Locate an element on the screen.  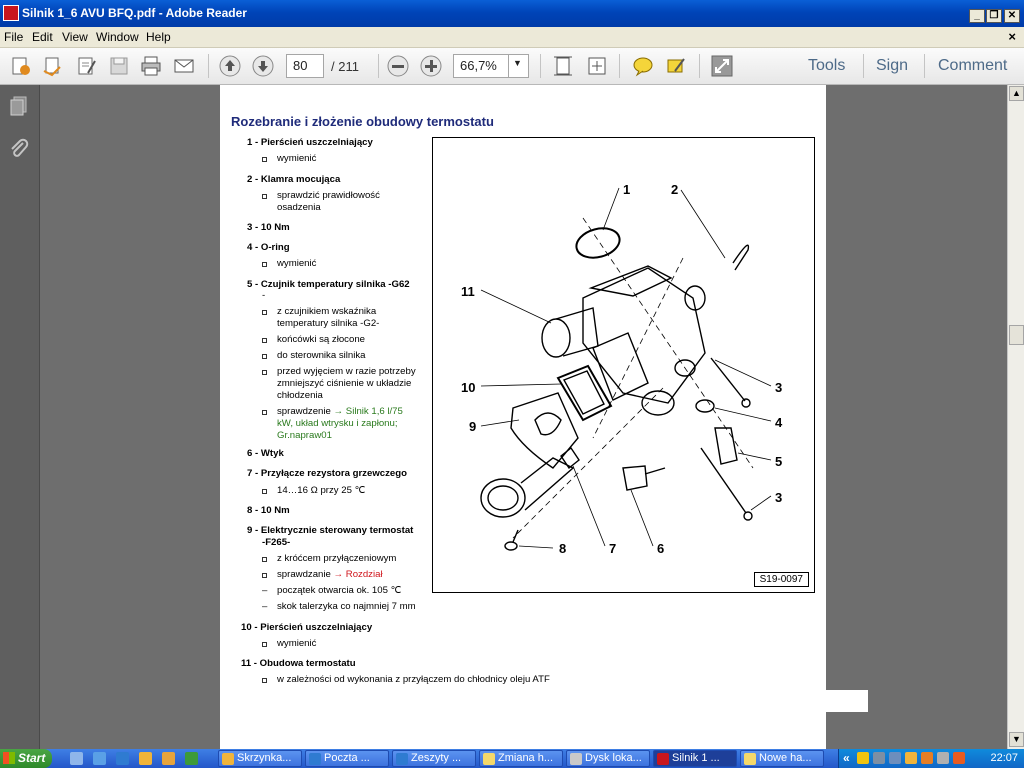
tools-pane-link: Tools is located at coordinates (826, 66).